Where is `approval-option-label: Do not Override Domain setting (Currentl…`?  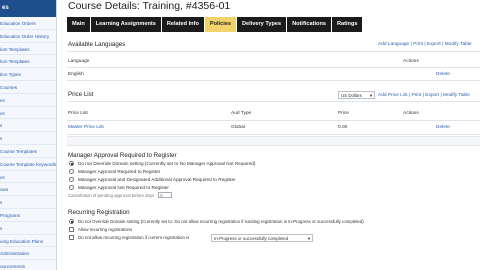
approval-option-label: Do not Override Domain setting (Currentl… is located at coordinates (167, 163).